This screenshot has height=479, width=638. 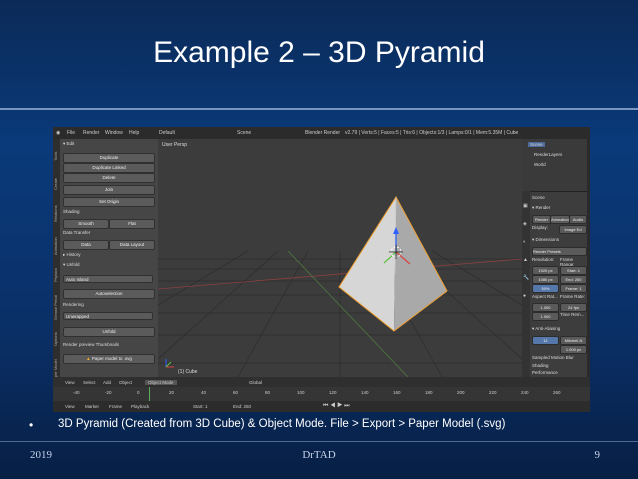 What do you see at coordinates (397, 392) in the screenshot?
I see `timeline-tick: 160` at bounding box center [397, 392].